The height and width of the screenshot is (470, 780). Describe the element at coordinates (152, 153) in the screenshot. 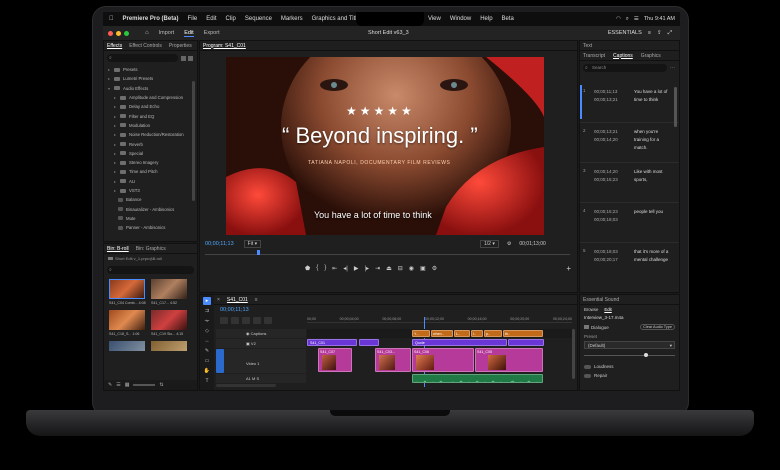

I see `tree-item-special: ▸ Special` at that location.